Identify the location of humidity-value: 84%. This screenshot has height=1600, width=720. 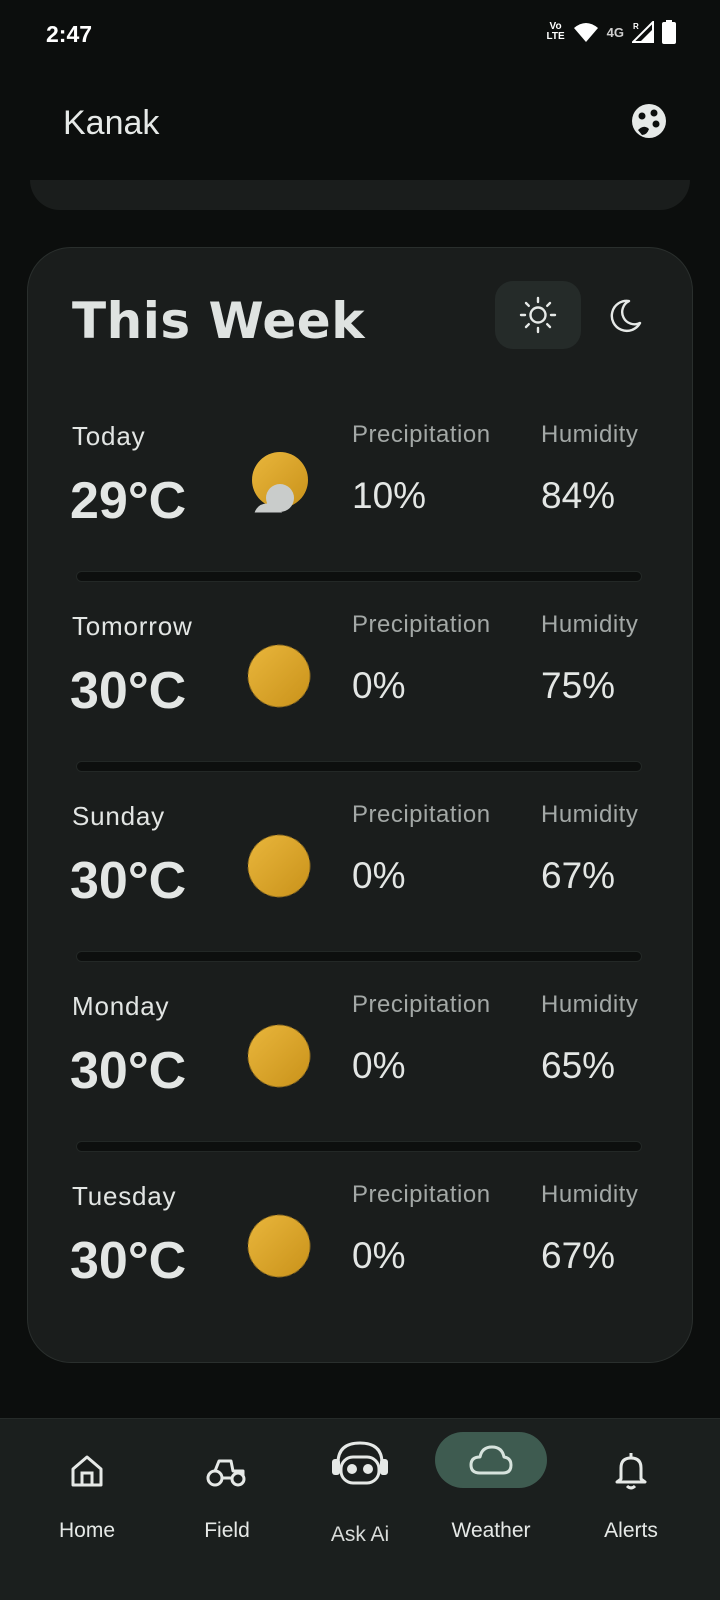
(578, 495).